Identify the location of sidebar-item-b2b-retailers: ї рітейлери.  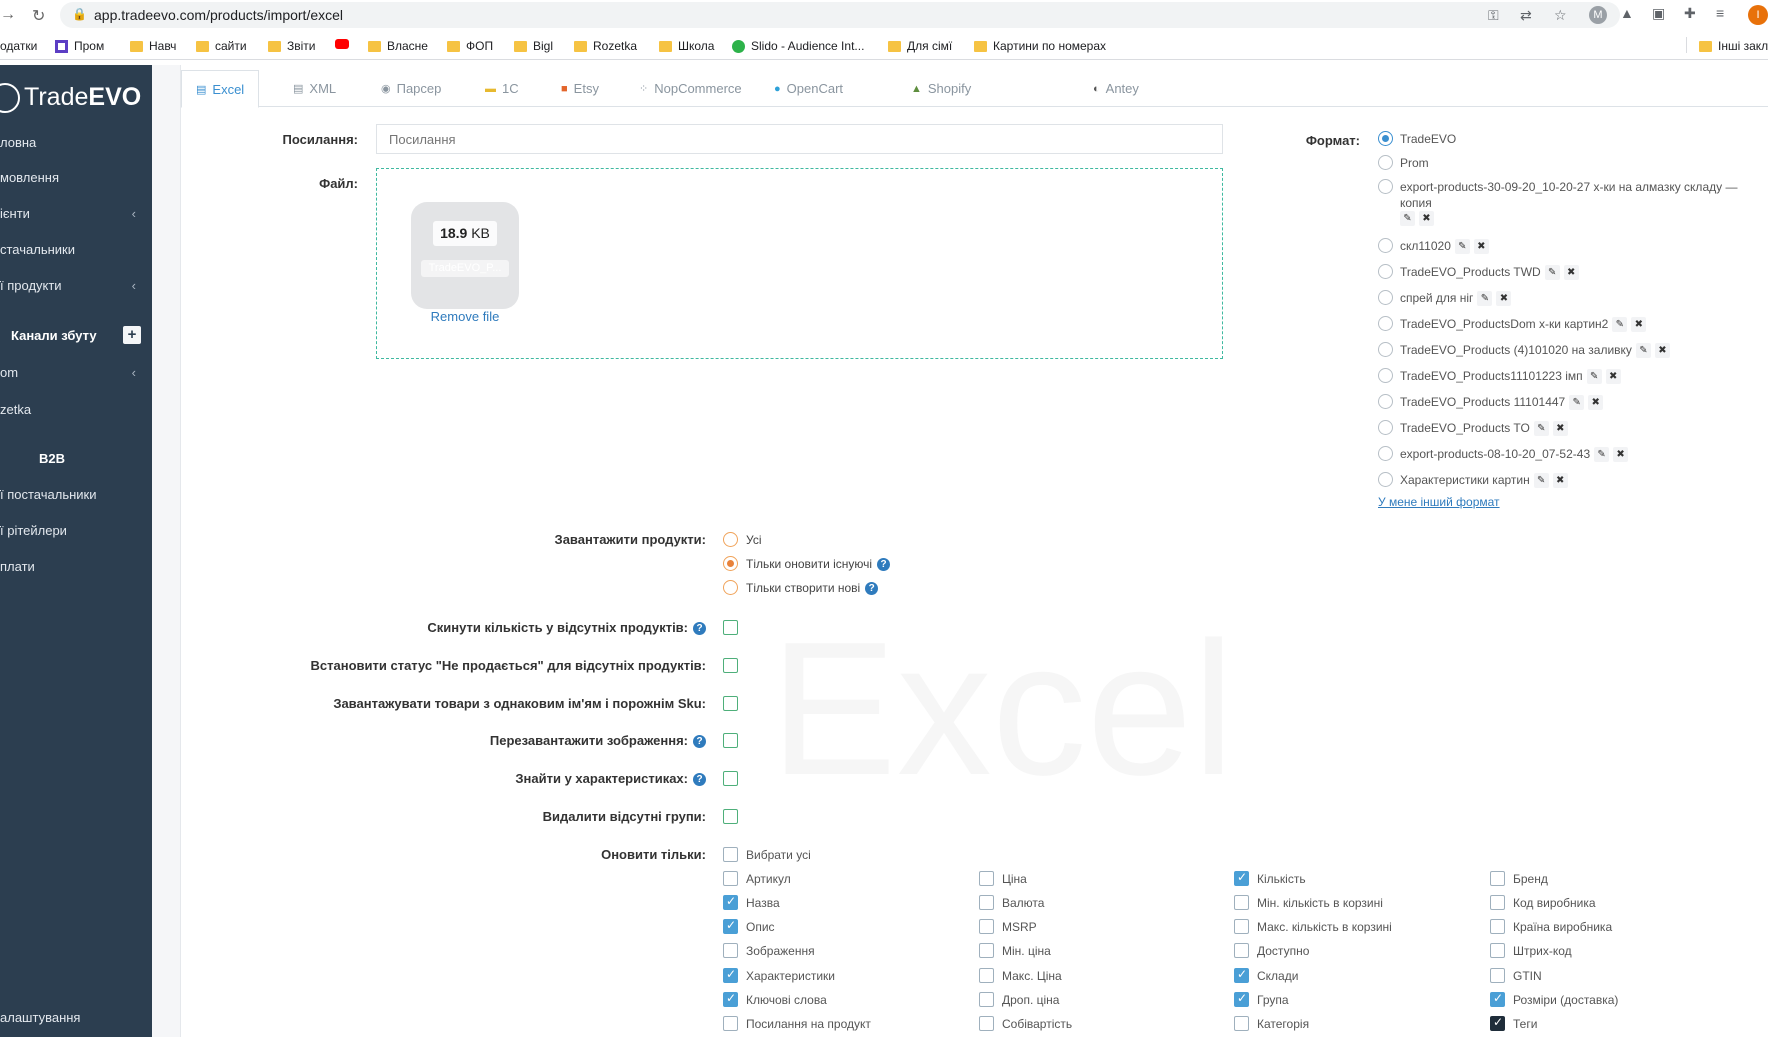
(76, 530).